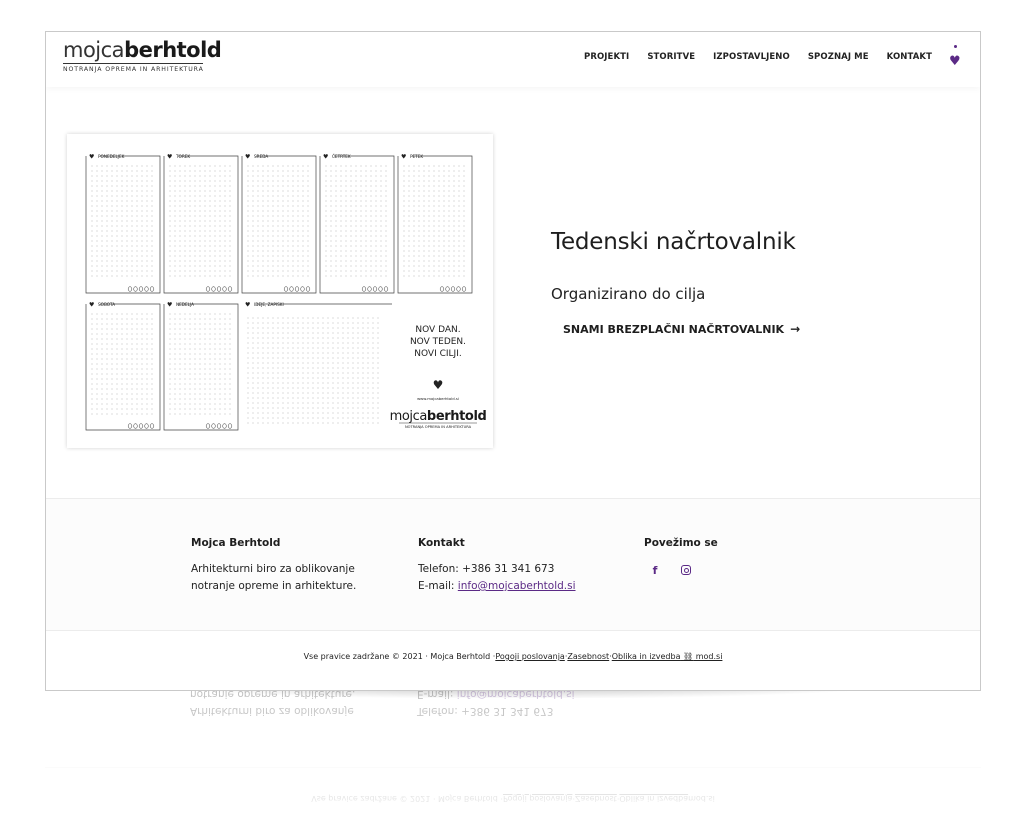 This screenshot has height=829, width=1024. What do you see at coordinates (606, 57) in the screenshot?
I see `nav-item-projekti: PROJEKTI` at bounding box center [606, 57].